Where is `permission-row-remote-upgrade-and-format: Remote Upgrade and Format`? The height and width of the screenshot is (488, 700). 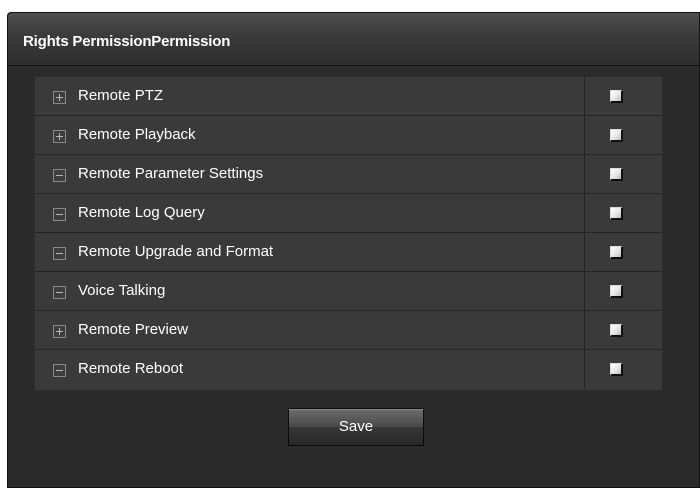 permission-row-remote-upgrade-and-format: Remote Upgrade and Format is located at coordinates (348, 252).